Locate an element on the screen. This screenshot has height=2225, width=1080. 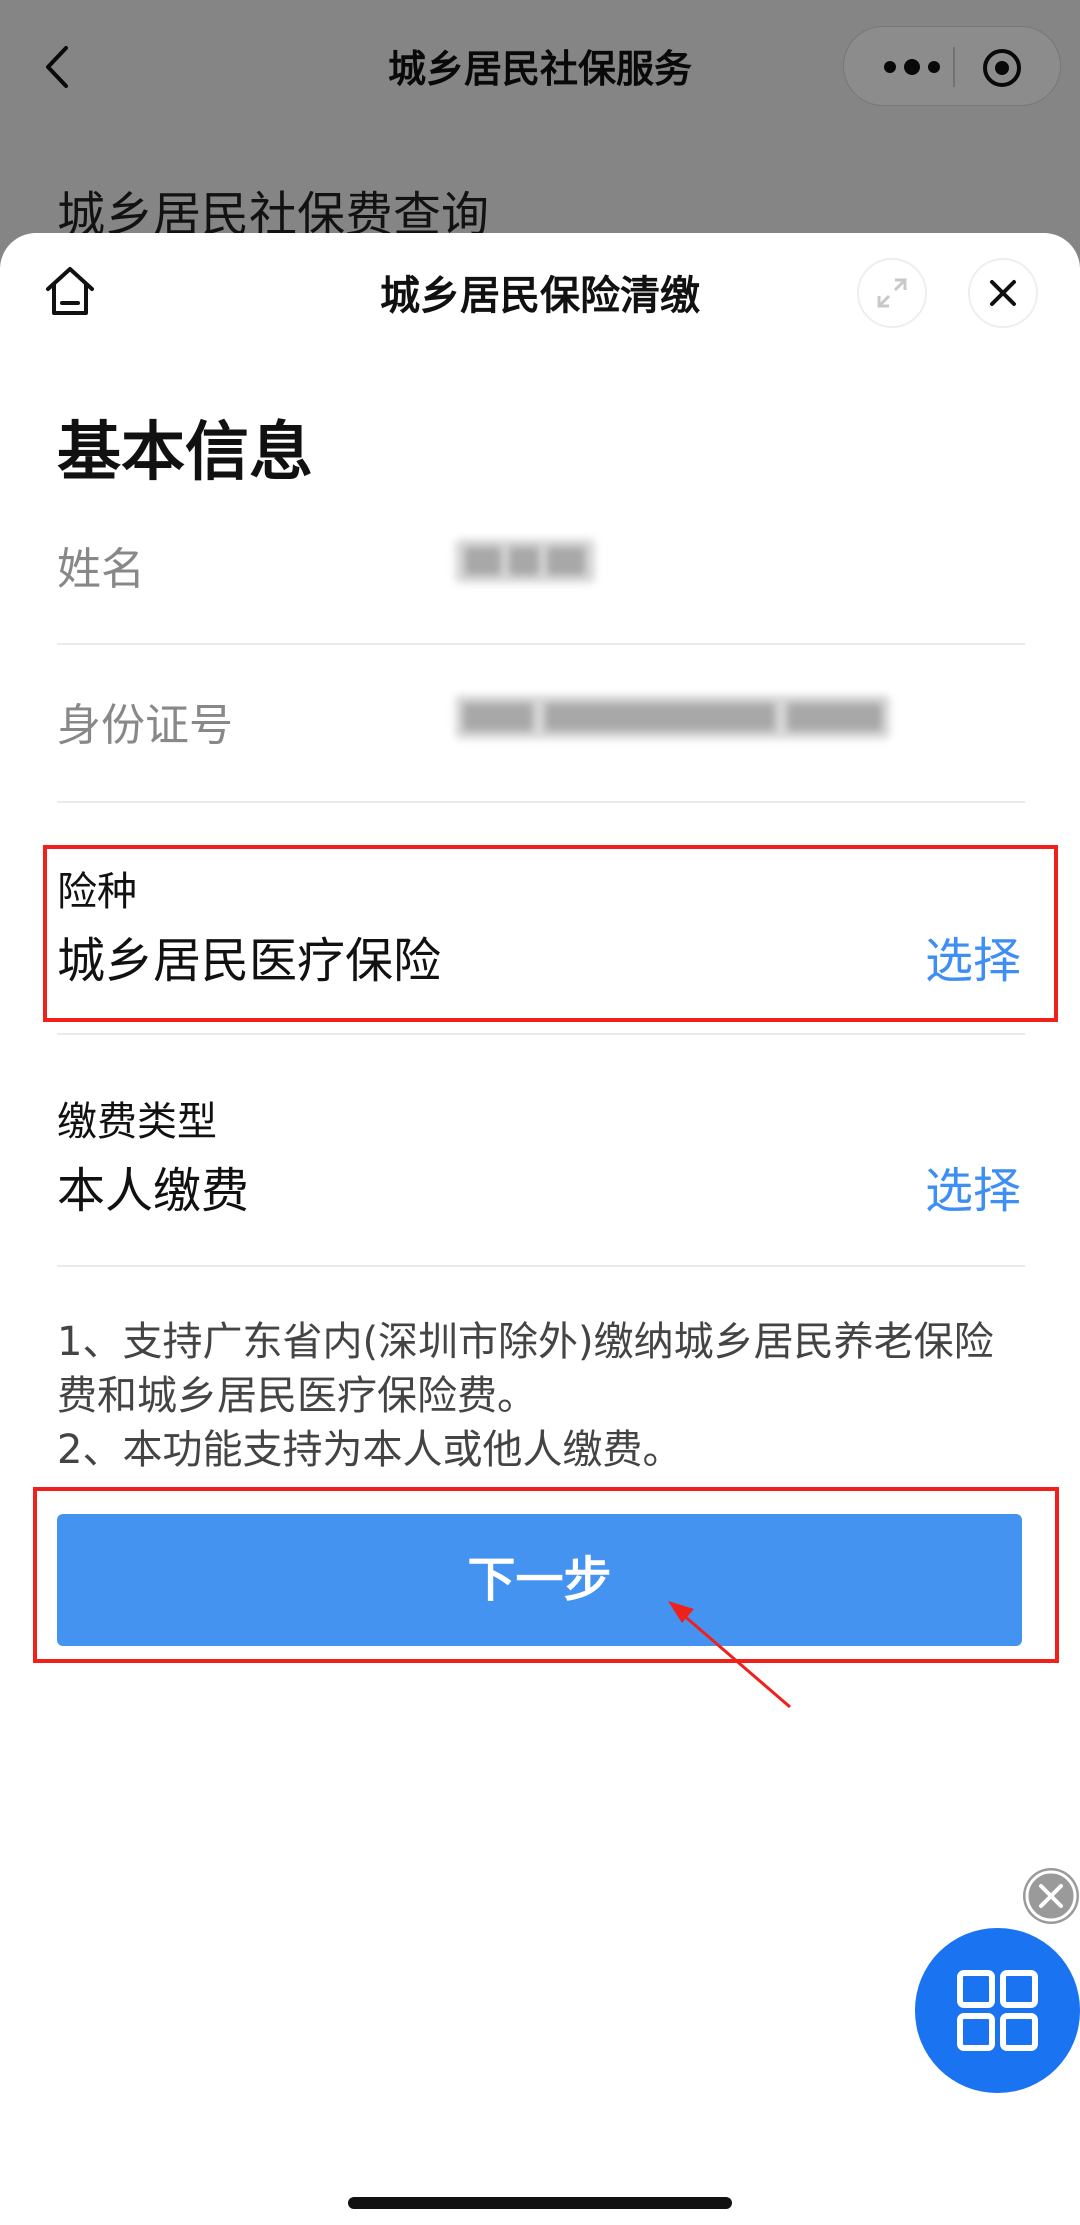
close-button is located at coordinates (1003, 293).